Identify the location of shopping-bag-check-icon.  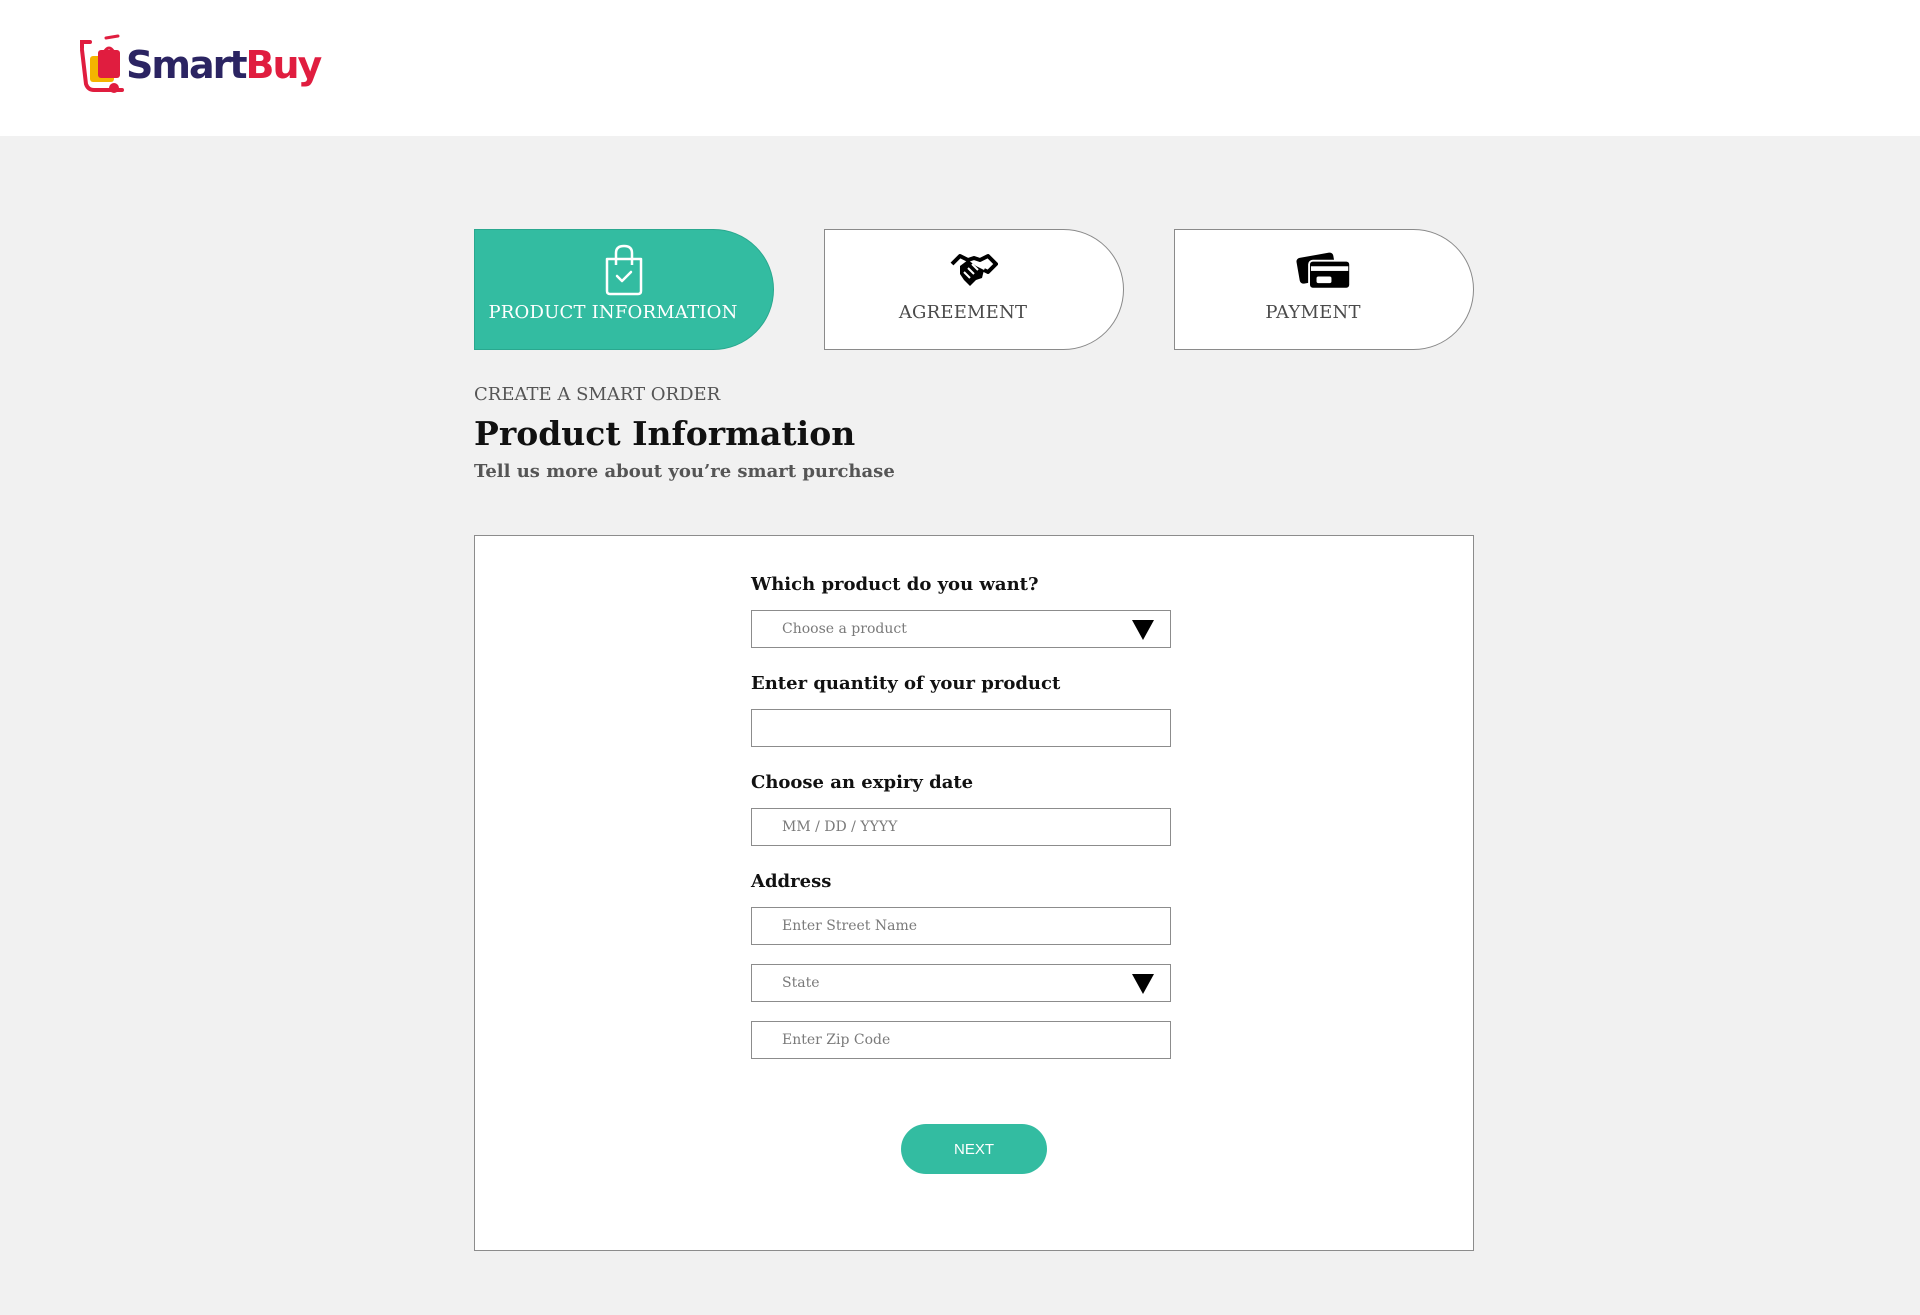
(624, 270).